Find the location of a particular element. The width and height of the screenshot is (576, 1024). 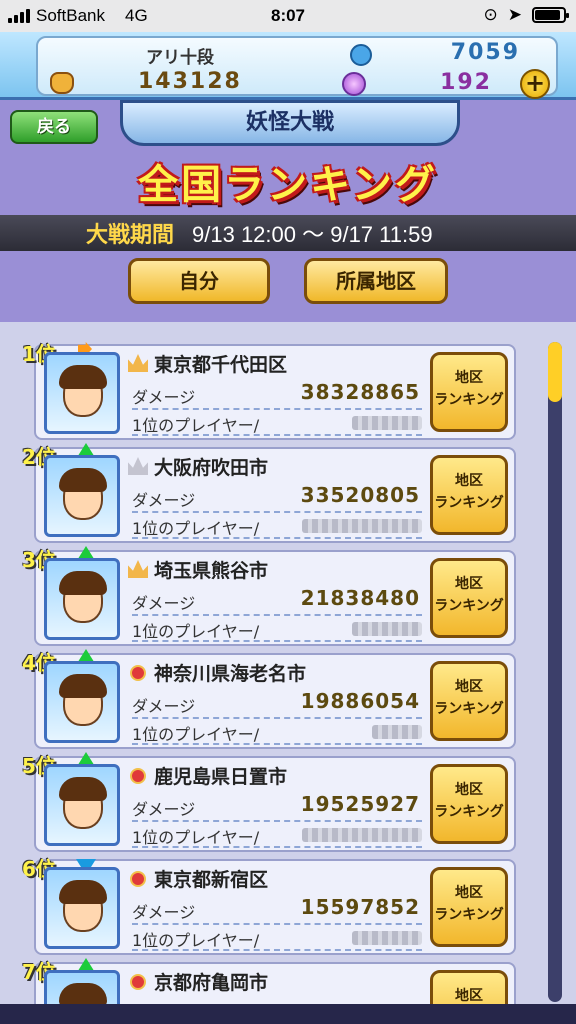

money-bag-icon is located at coordinates (62, 83).